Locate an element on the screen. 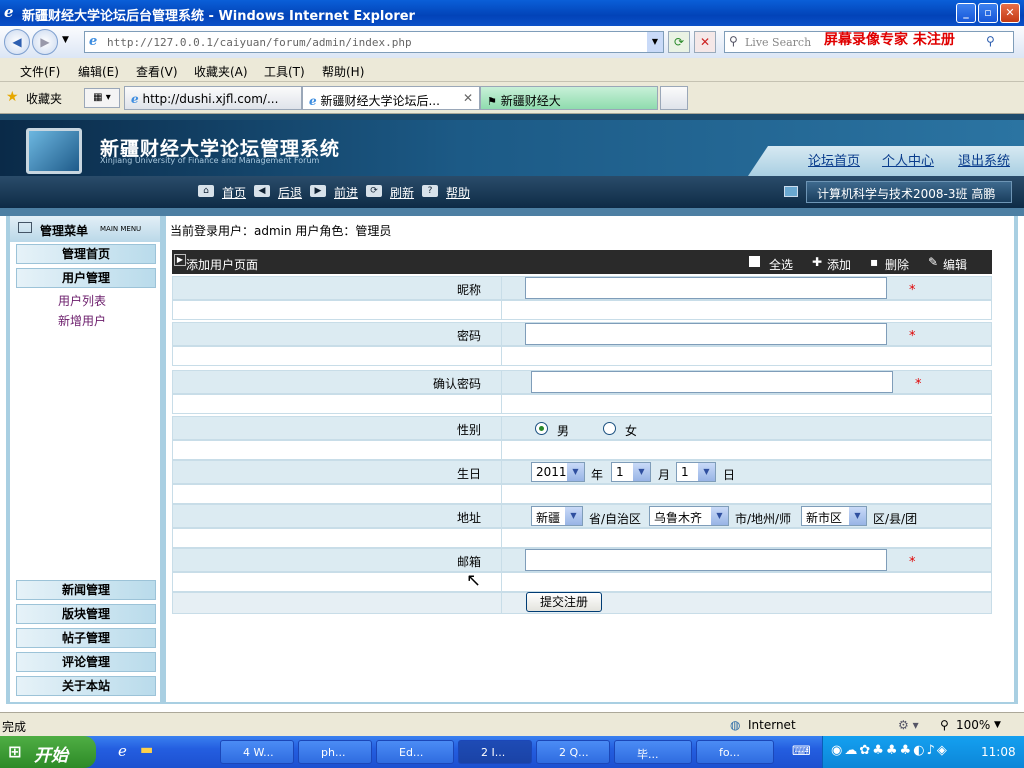 This screenshot has width=1024, height=768. gender-male-radio is located at coordinates (541, 428).